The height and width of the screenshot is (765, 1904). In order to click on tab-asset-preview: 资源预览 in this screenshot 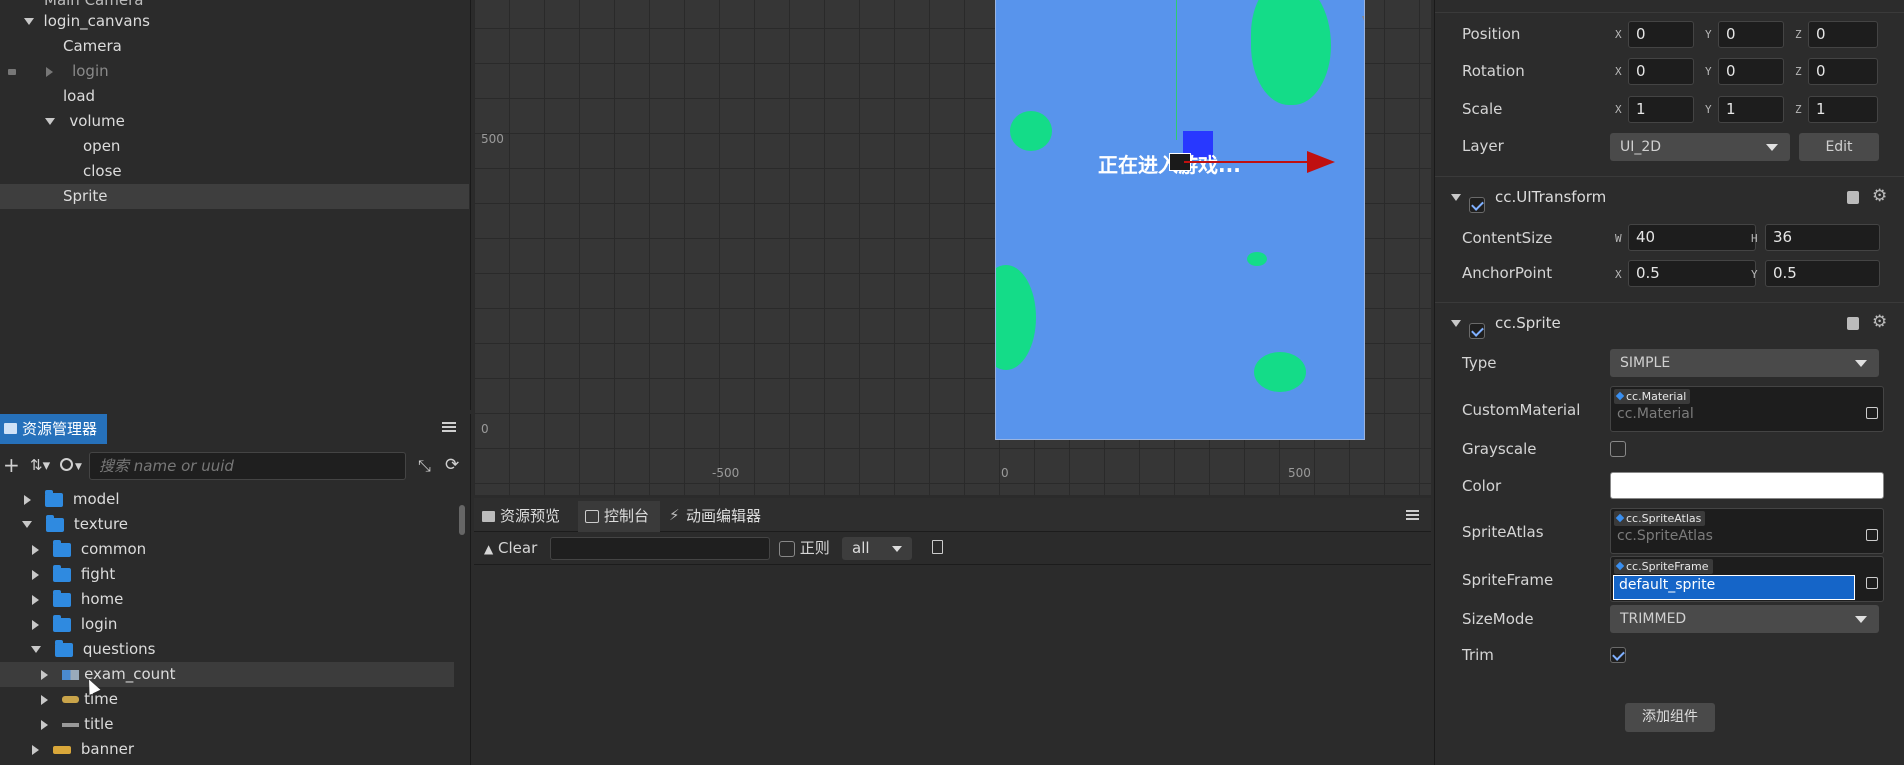, I will do `click(526, 516)`.